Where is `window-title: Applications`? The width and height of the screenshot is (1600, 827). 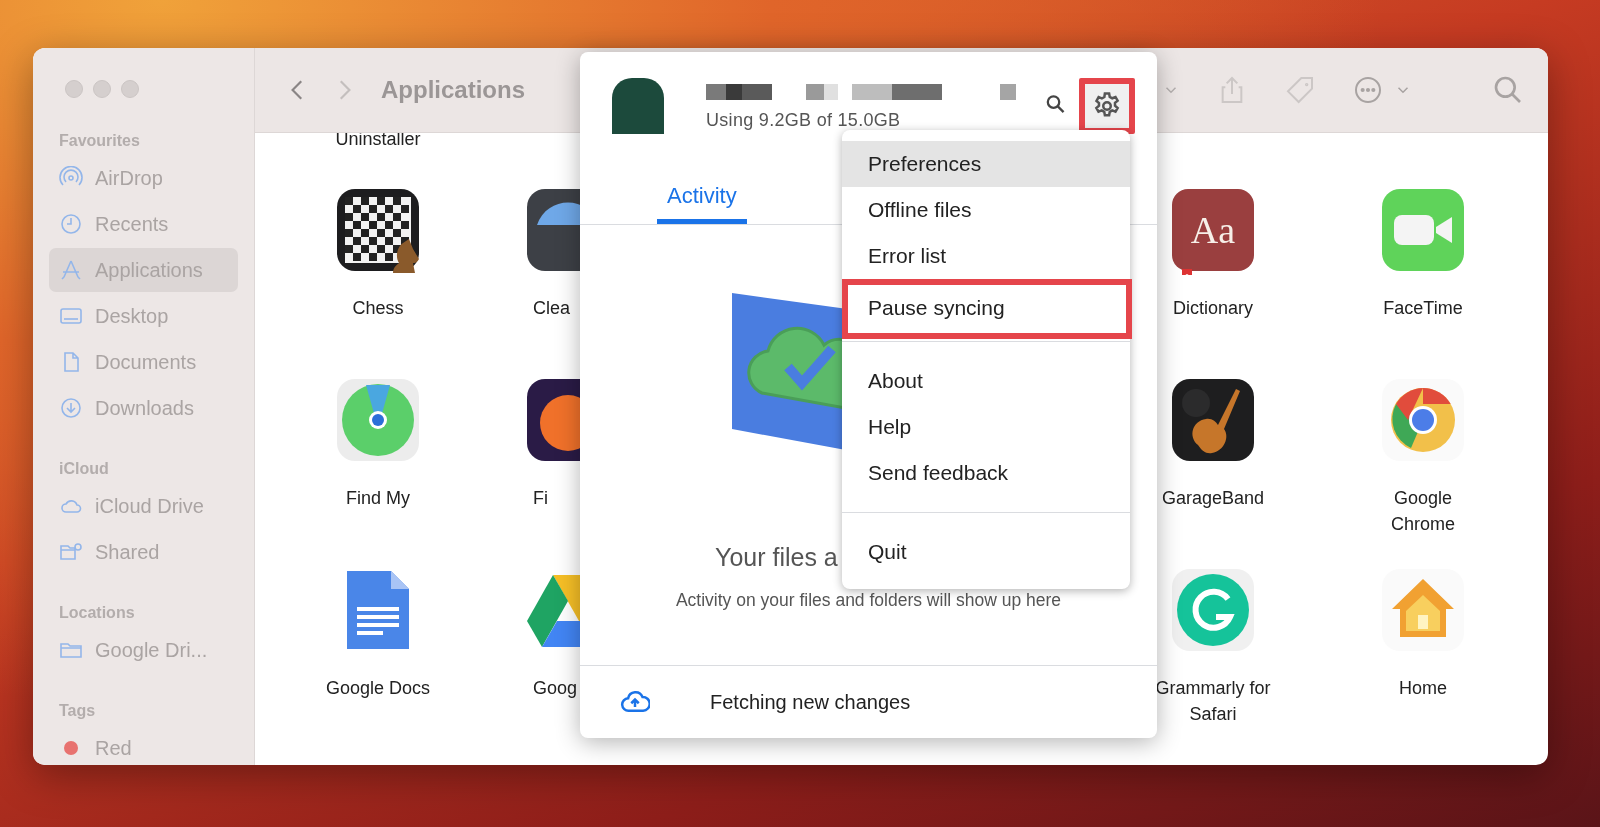 window-title: Applications is located at coordinates (453, 90).